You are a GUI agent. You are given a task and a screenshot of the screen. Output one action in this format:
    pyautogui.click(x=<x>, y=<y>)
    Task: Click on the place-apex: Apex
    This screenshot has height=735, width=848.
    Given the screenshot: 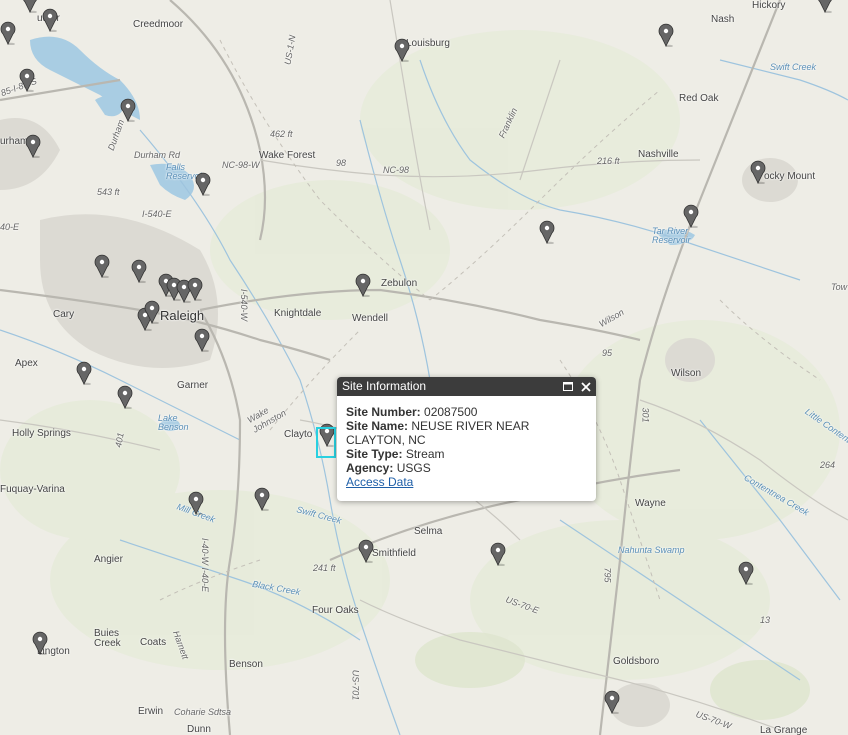 What is the action you would take?
    pyautogui.click(x=26, y=363)
    